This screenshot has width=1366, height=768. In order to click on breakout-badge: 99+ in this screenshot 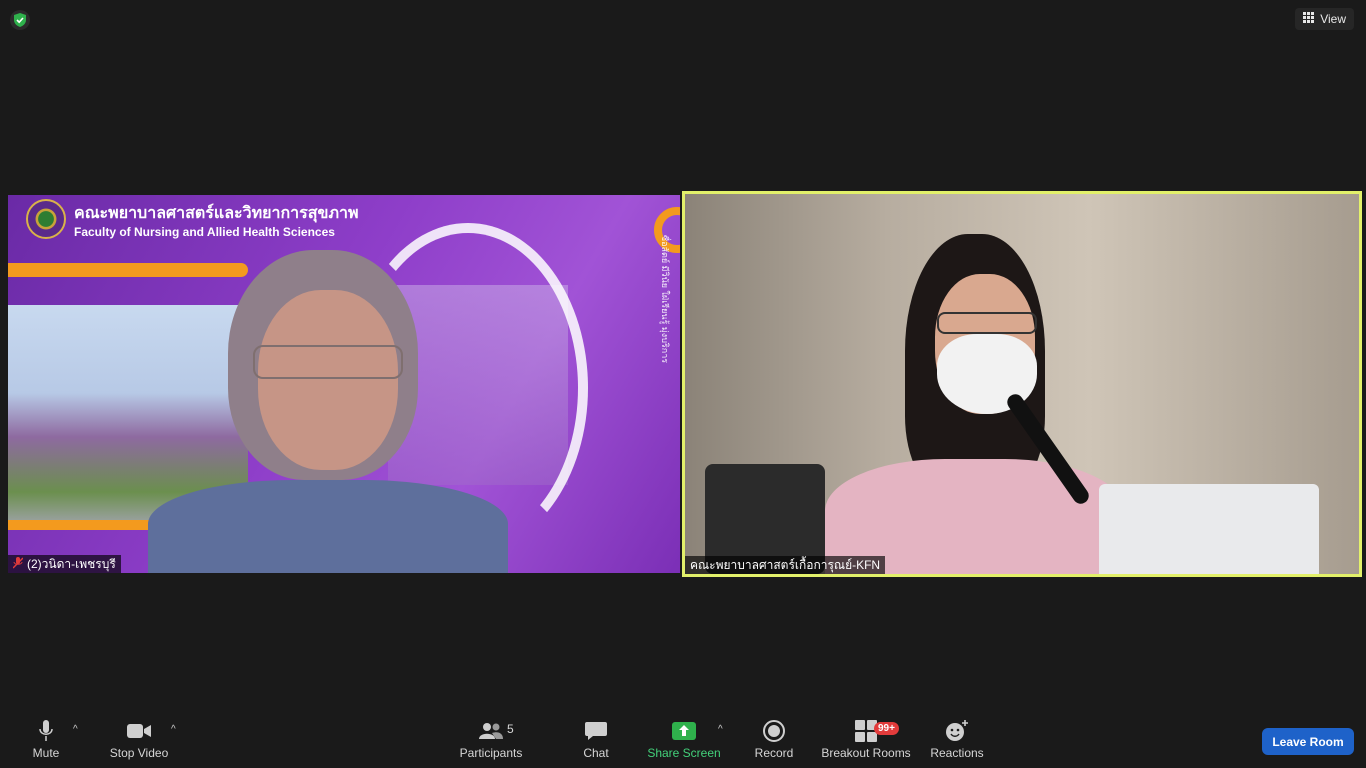, I will do `click(886, 728)`.